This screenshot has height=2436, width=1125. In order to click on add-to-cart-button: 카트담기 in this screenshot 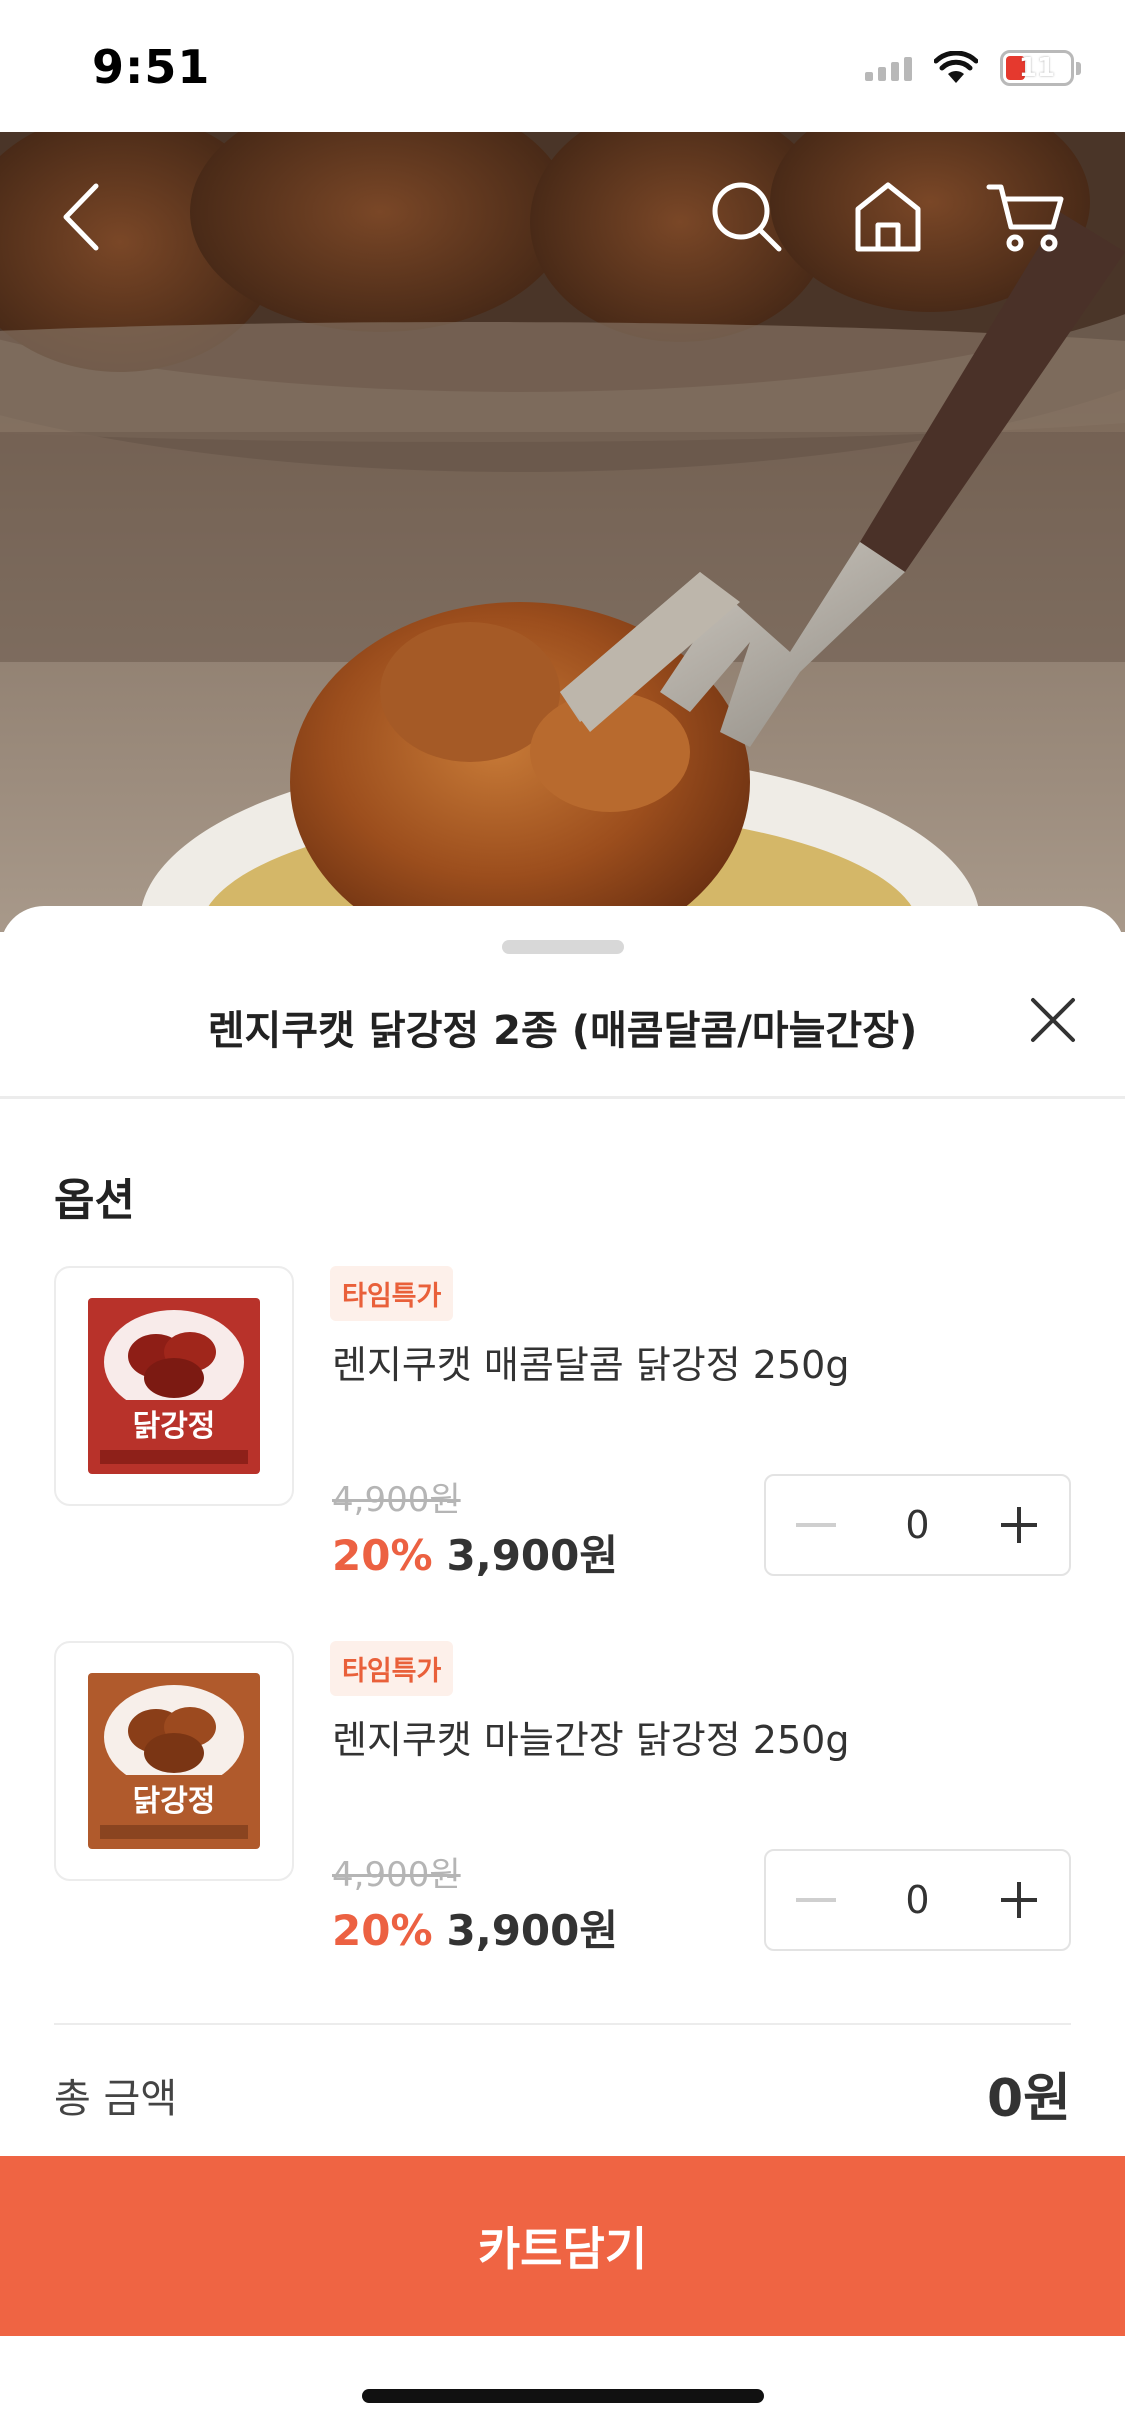, I will do `click(562, 2246)`.